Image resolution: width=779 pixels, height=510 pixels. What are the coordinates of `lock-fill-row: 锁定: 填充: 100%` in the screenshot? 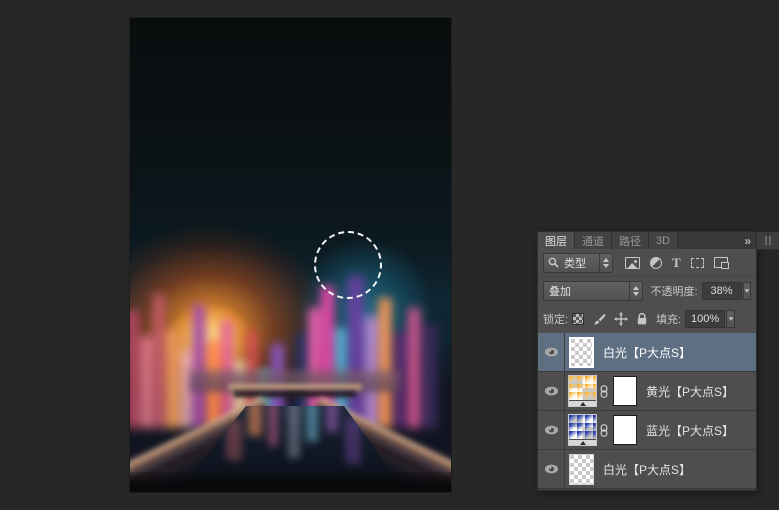 It's located at (647, 319).